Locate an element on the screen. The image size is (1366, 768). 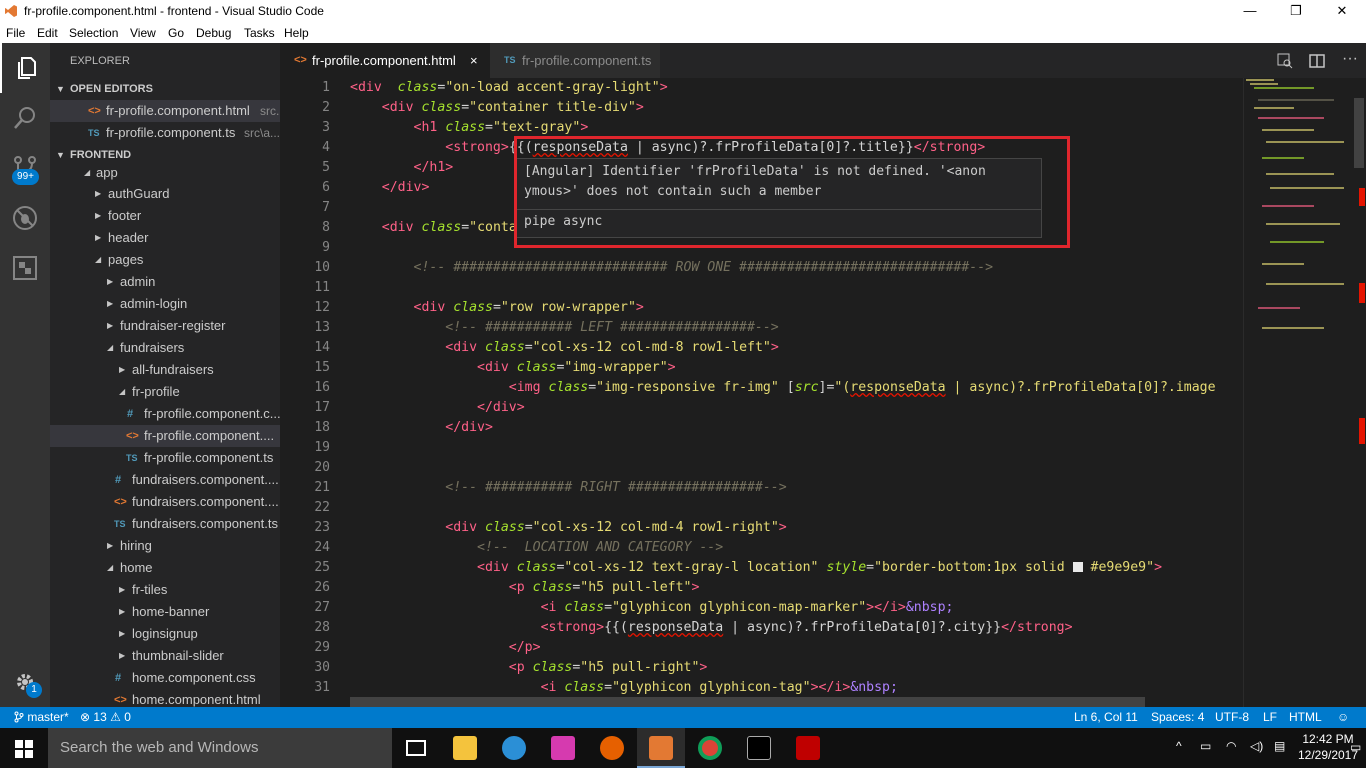
minimap is located at coordinates (1298, 392).